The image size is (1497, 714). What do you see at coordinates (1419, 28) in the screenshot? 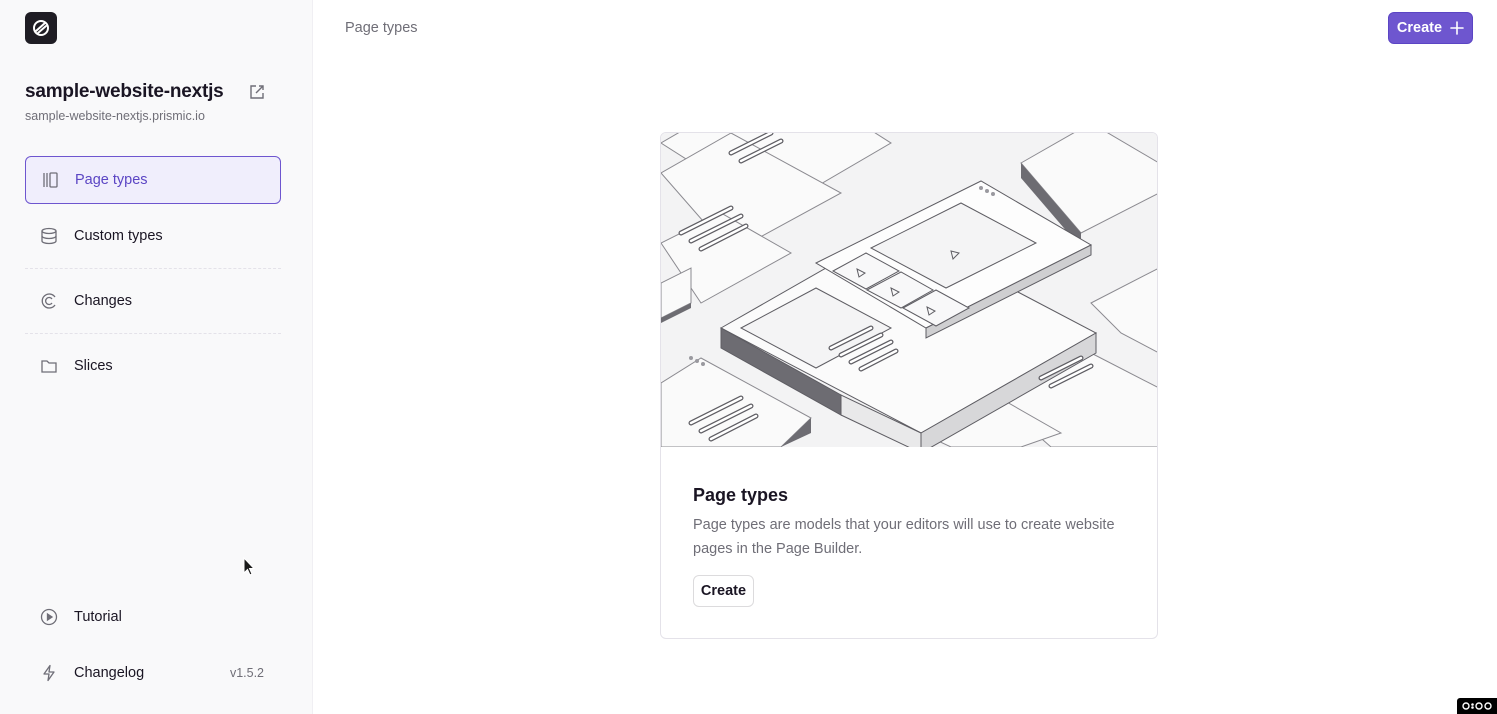
I see `create-button-label: Create` at bounding box center [1419, 28].